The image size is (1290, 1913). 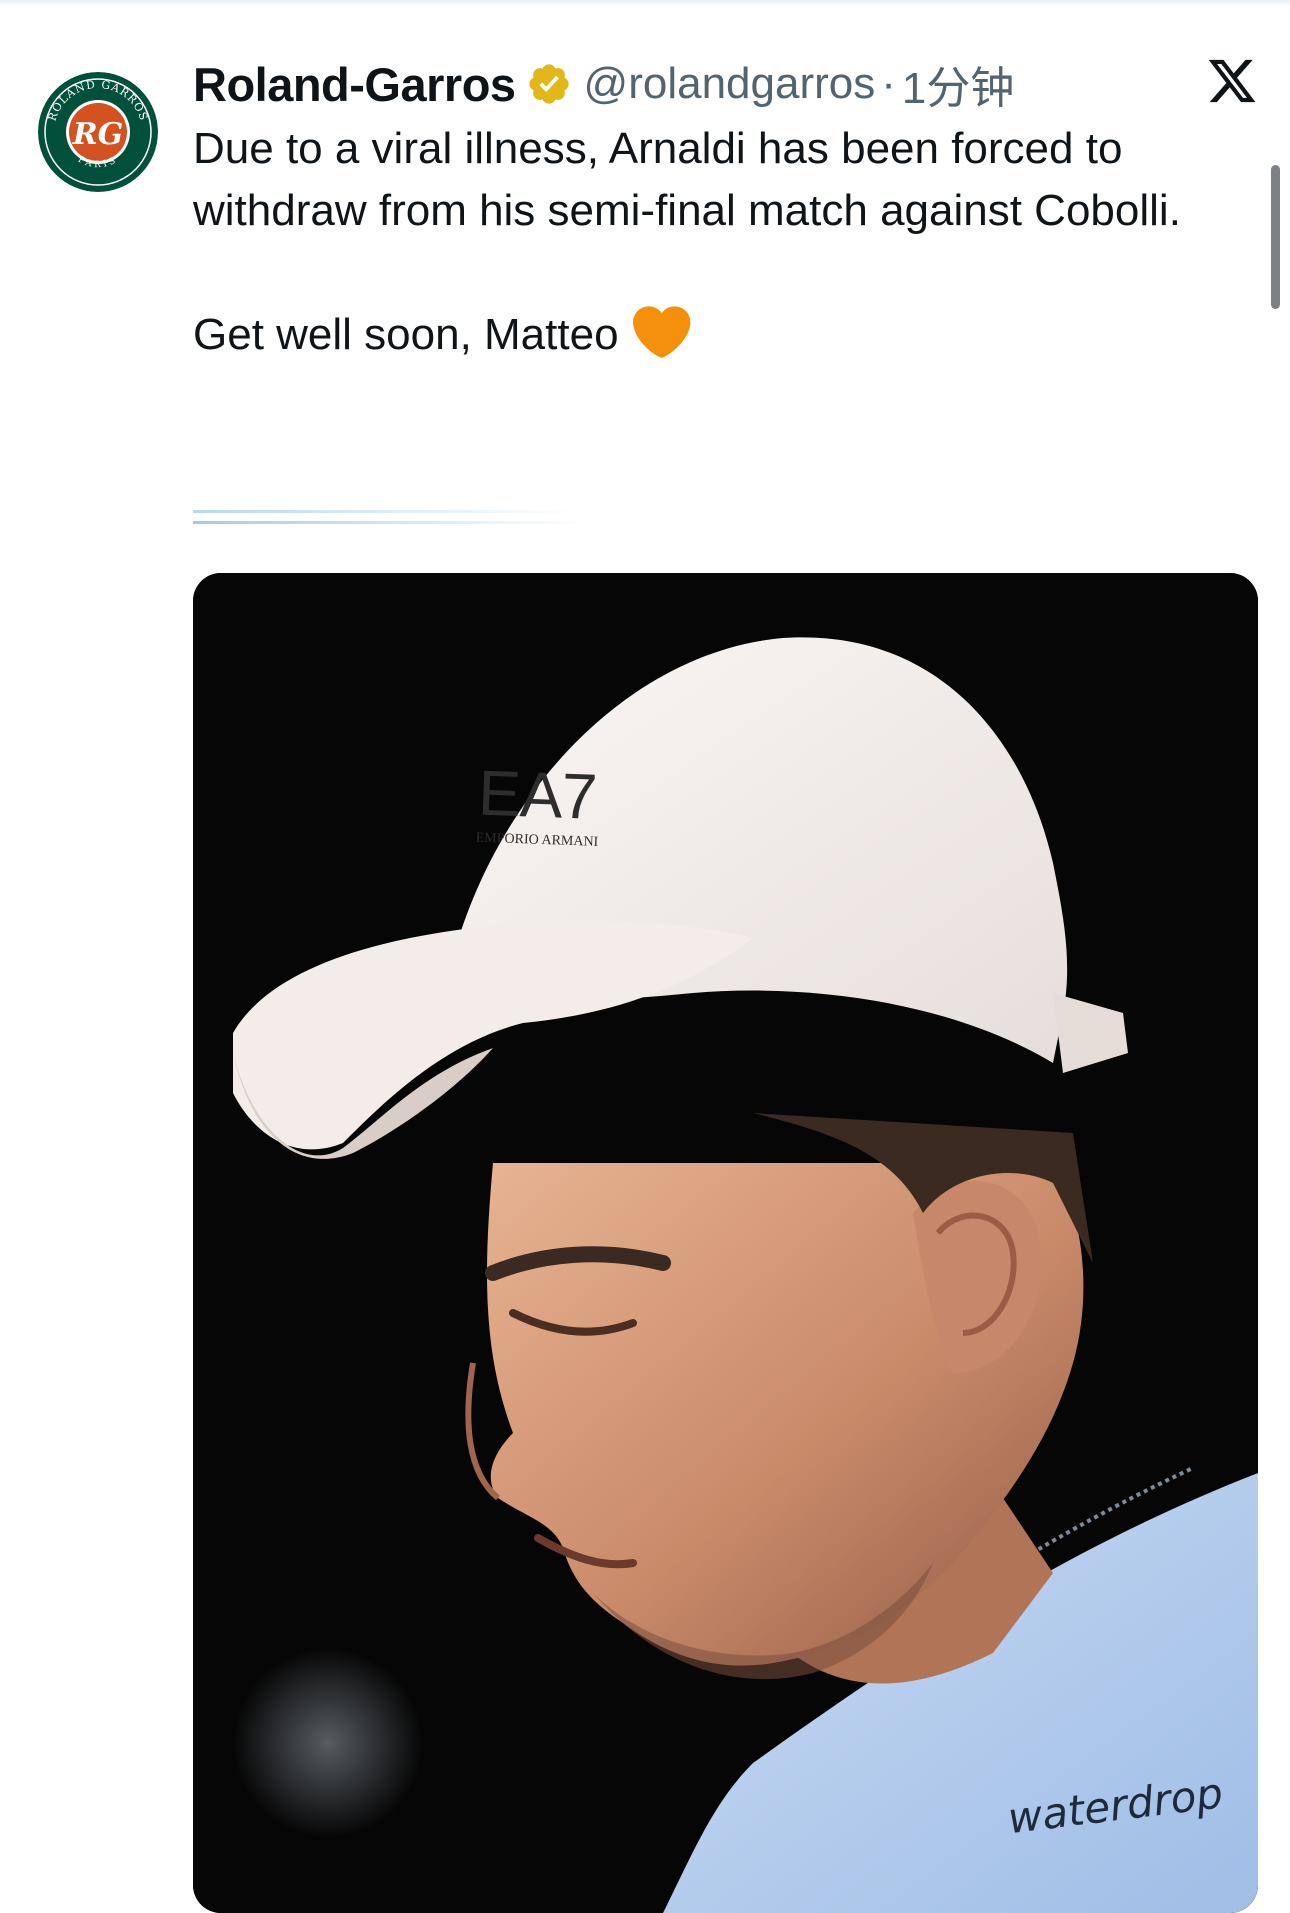 I want to click on tweet-header: Roland-Garros @rolandgarros · 1分钟, so click(x=603, y=84).